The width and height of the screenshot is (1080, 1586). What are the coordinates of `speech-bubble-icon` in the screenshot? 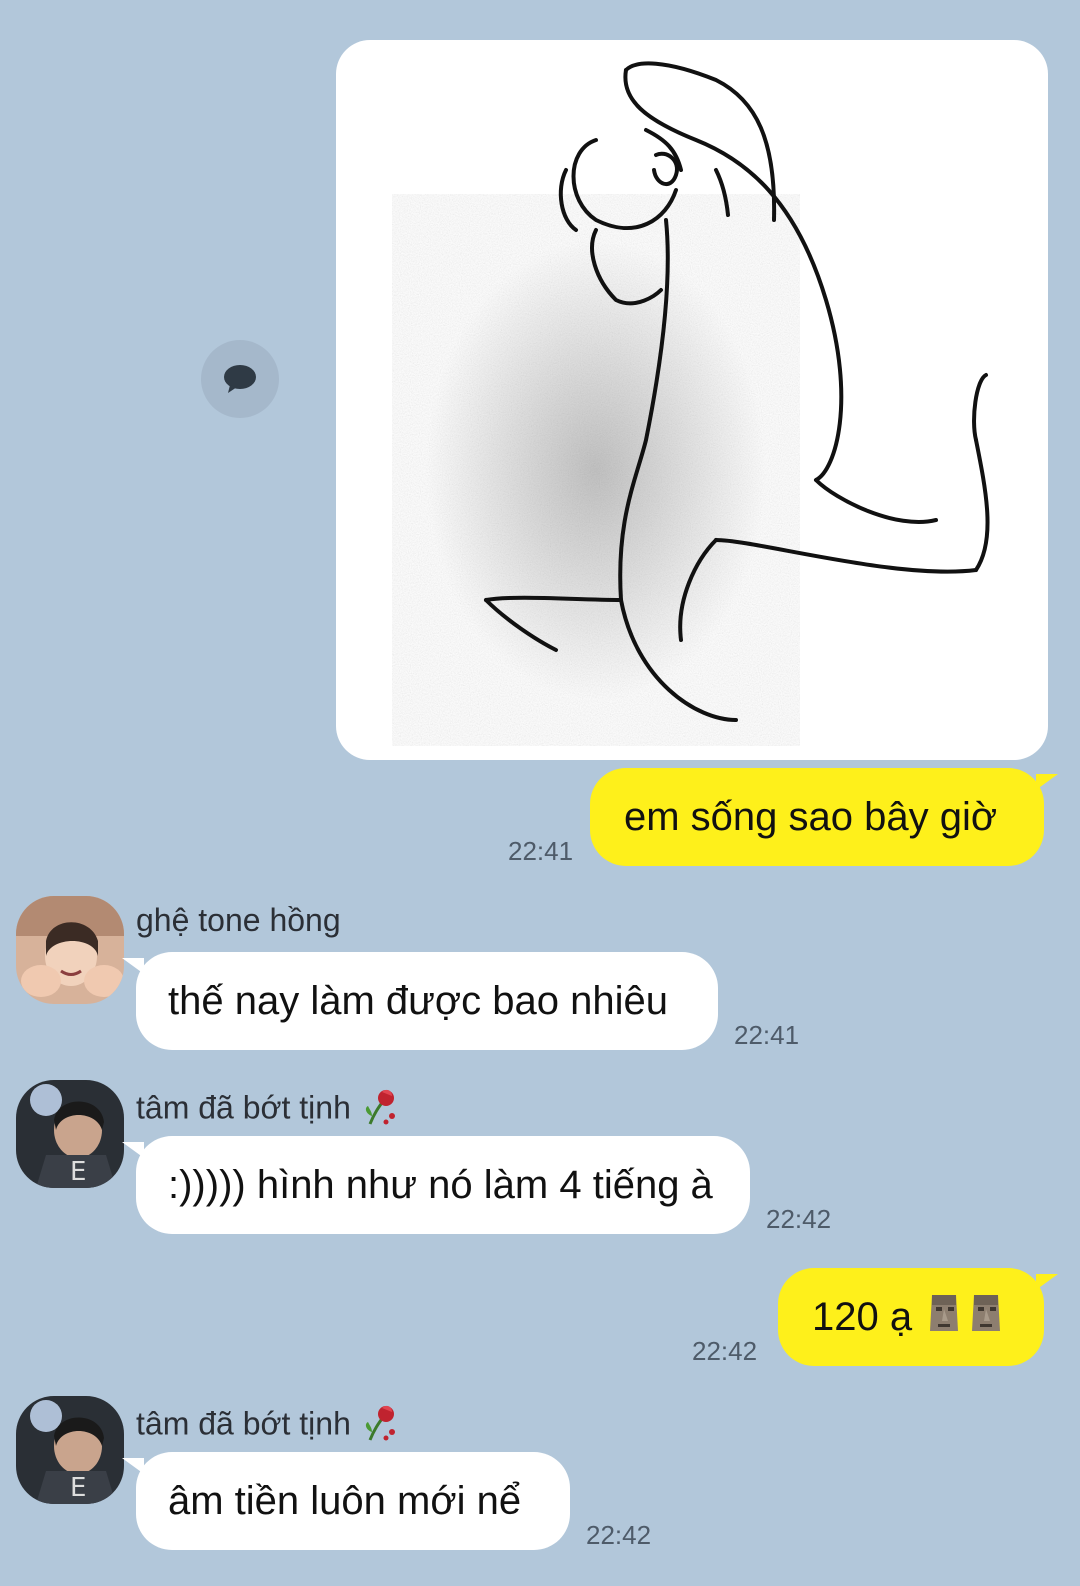 It's located at (240, 379).